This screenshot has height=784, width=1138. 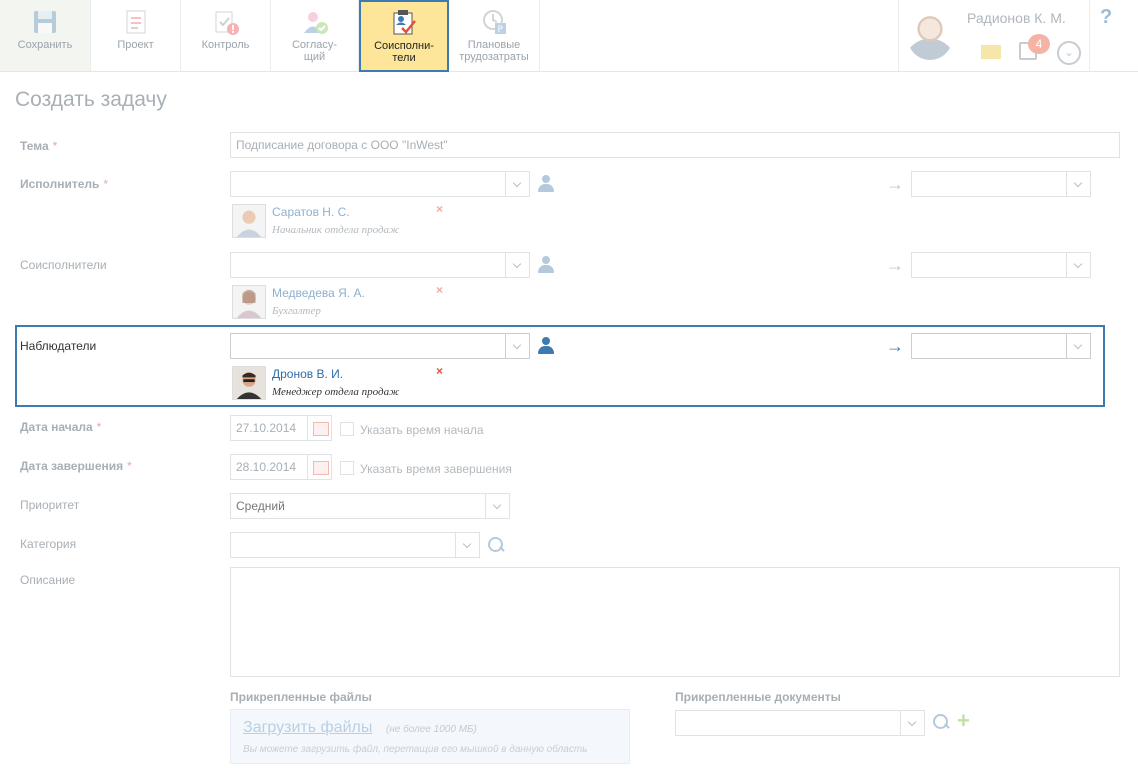 What do you see at coordinates (45, 35) in the screenshot?
I see `save-button: Сохранить` at bounding box center [45, 35].